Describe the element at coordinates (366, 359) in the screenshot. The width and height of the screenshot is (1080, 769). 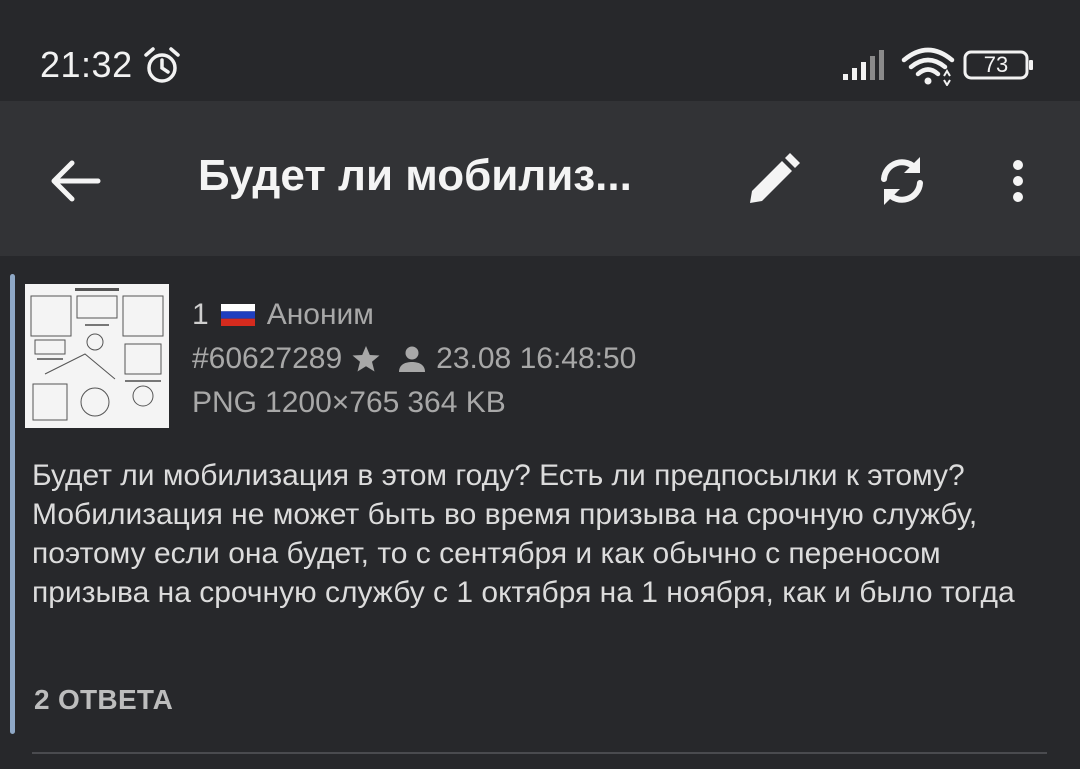
I see `star-icon` at that location.